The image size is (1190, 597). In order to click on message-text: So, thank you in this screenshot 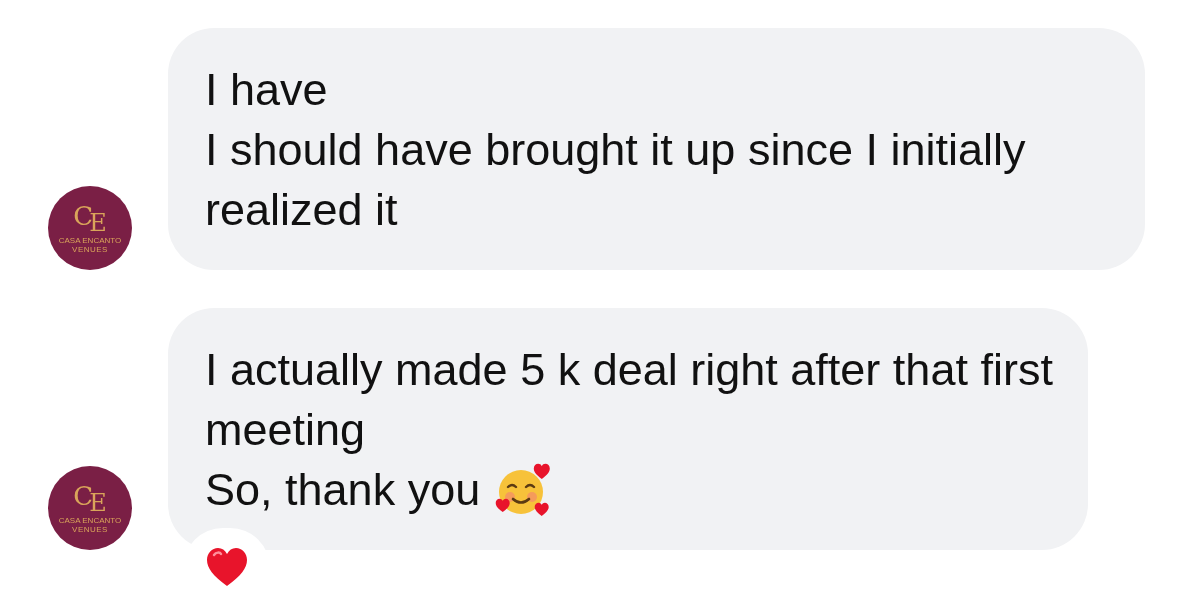, I will do `click(343, 490)`.